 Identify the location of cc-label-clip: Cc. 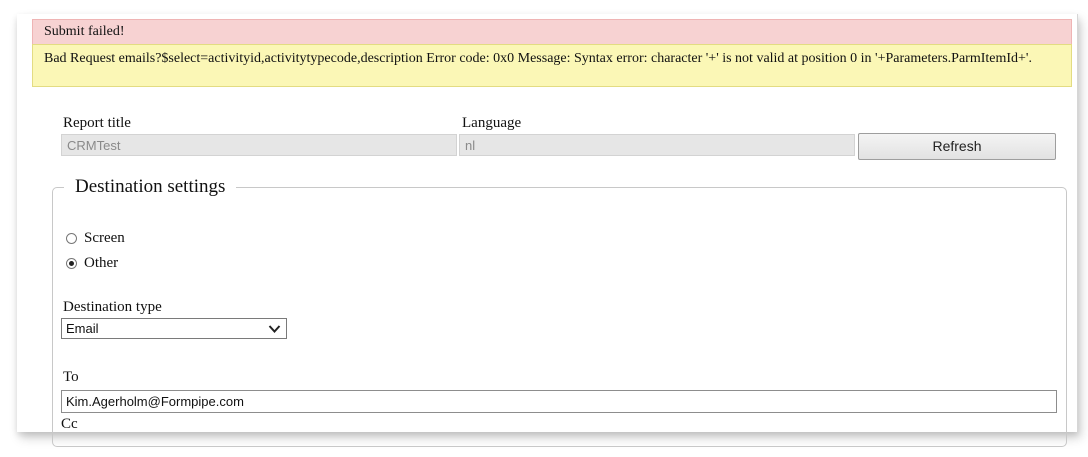
(81, 423).